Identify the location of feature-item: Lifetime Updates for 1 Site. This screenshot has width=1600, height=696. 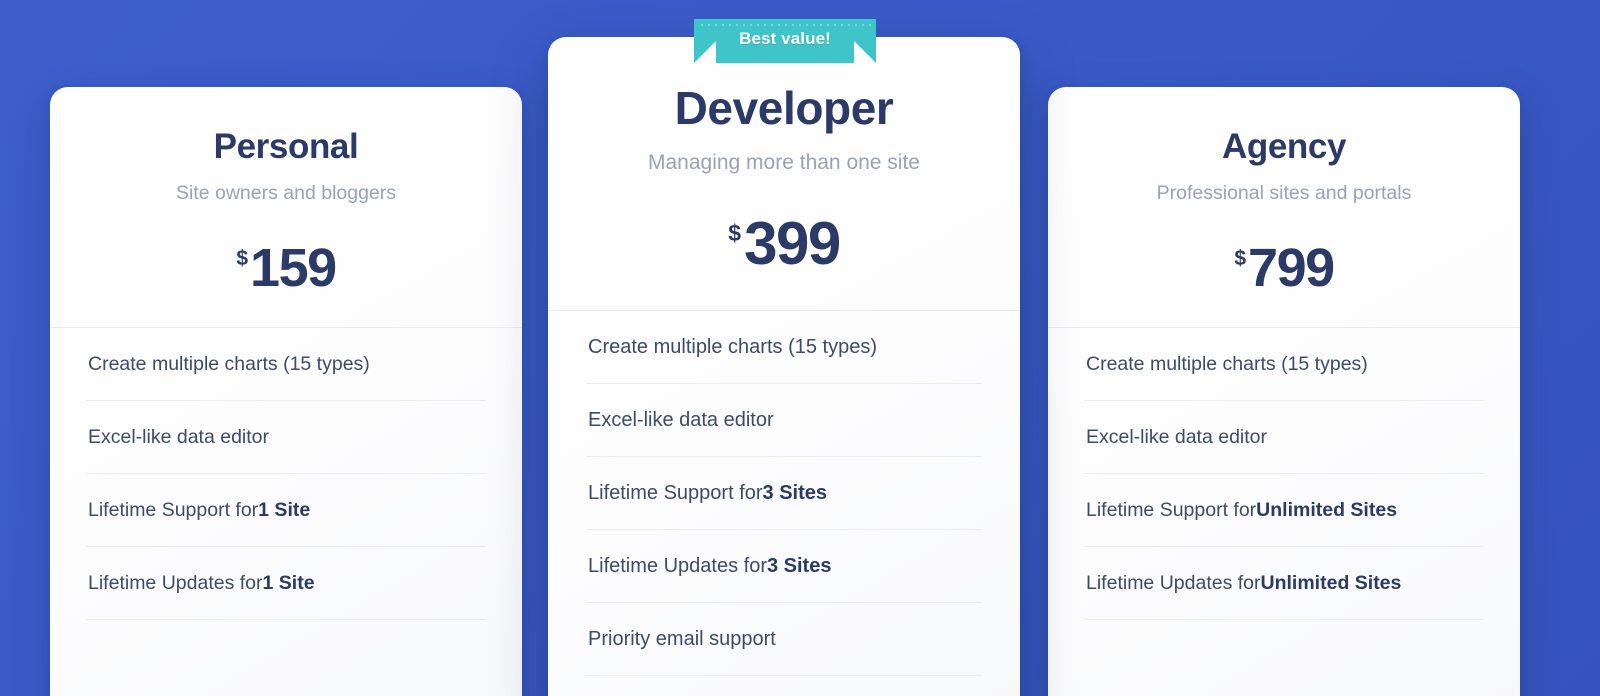
(286, 584).